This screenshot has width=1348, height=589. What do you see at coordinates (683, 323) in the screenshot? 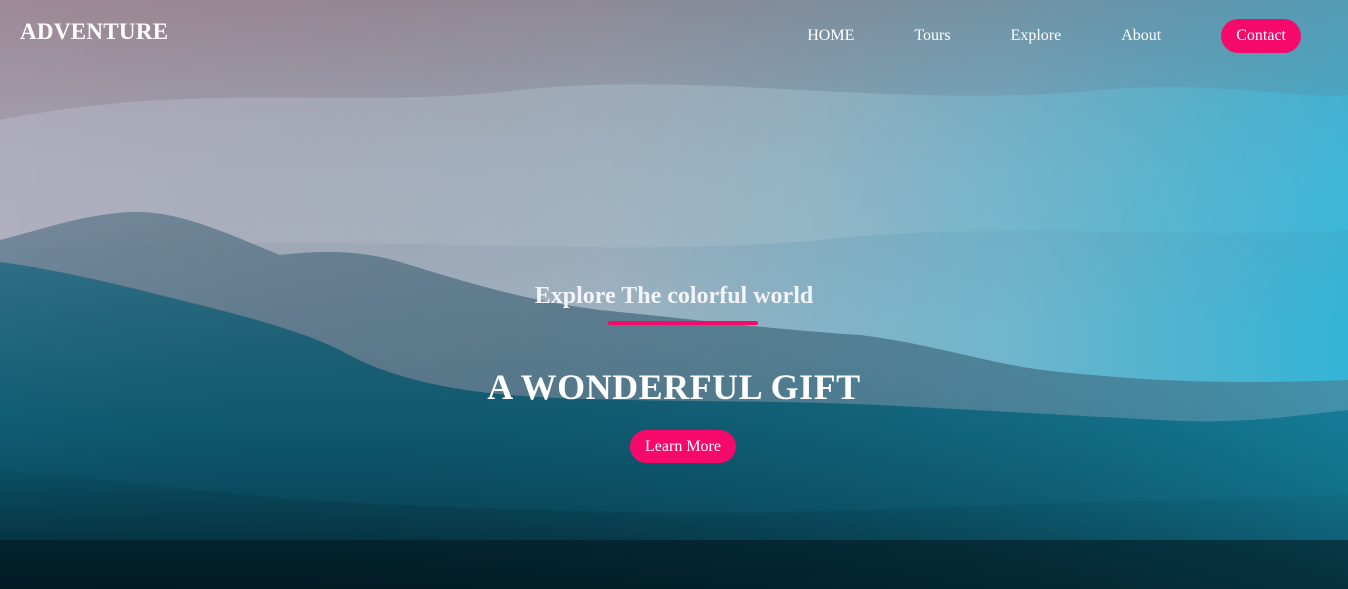
I see `tagline-underline` at bounding box center [683, 323].